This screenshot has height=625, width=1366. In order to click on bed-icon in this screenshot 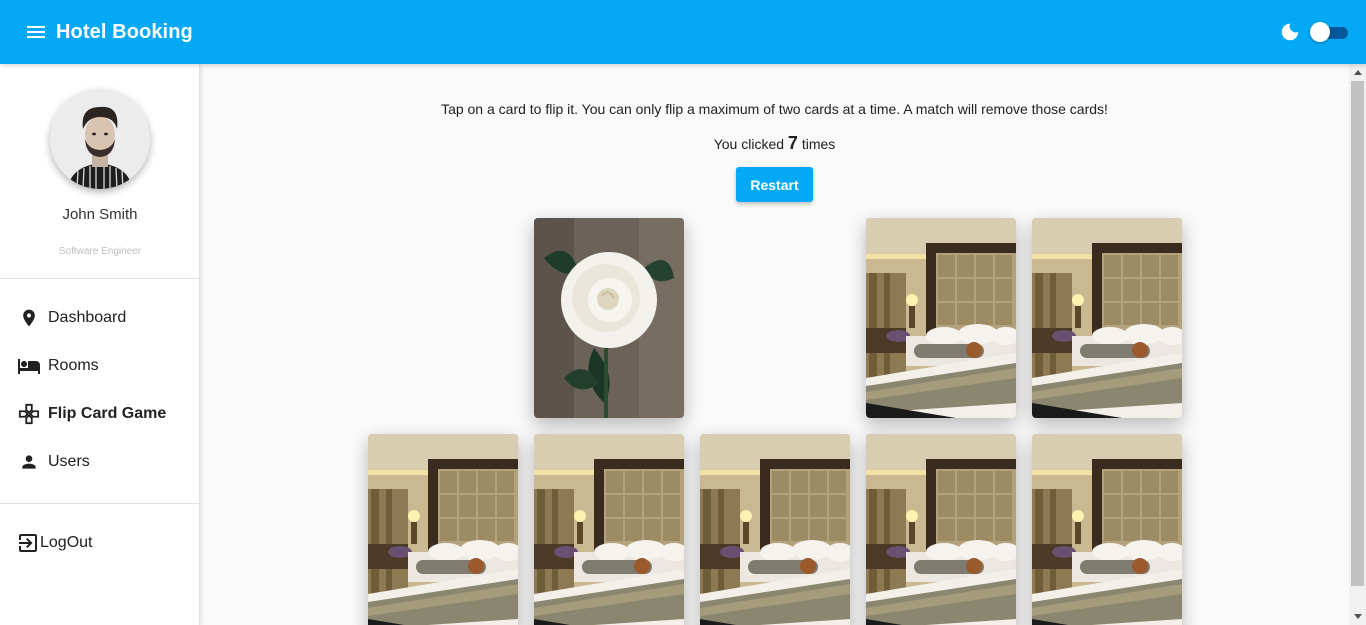, I will do `click(29, 366)`.